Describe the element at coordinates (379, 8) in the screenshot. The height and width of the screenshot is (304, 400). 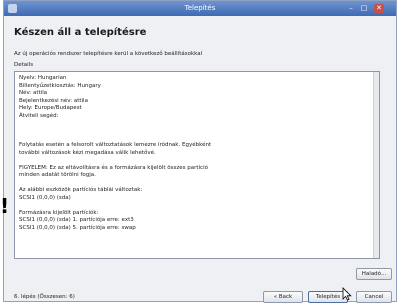
I see `close-button: ✕` at that location.